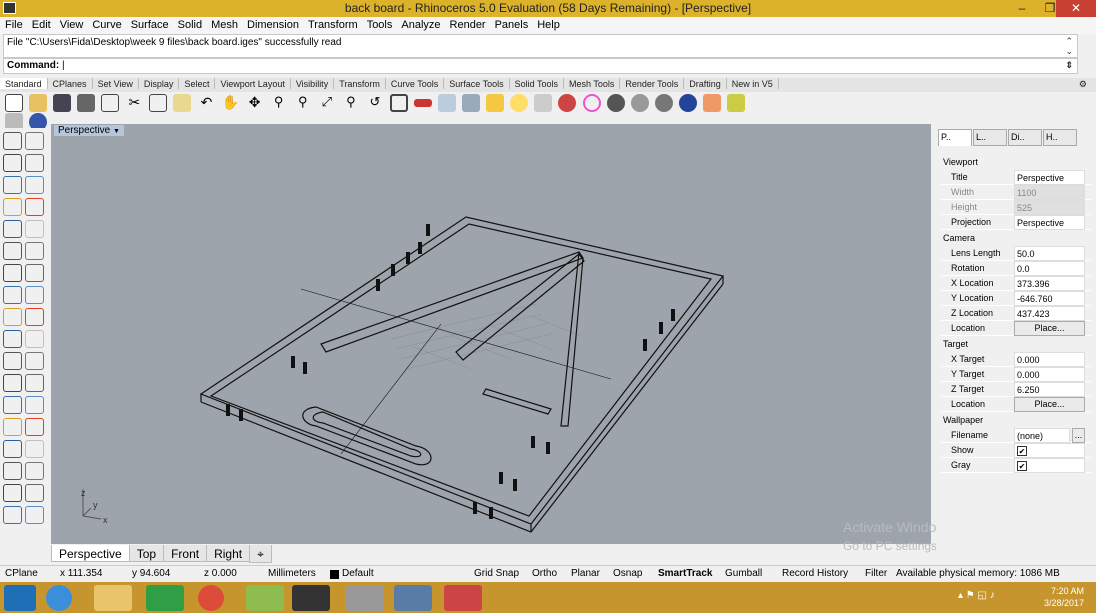  What do you see at coordinates (86, 103) in the screenshot?
I see `print-icon` at bounding box center [86, 103].